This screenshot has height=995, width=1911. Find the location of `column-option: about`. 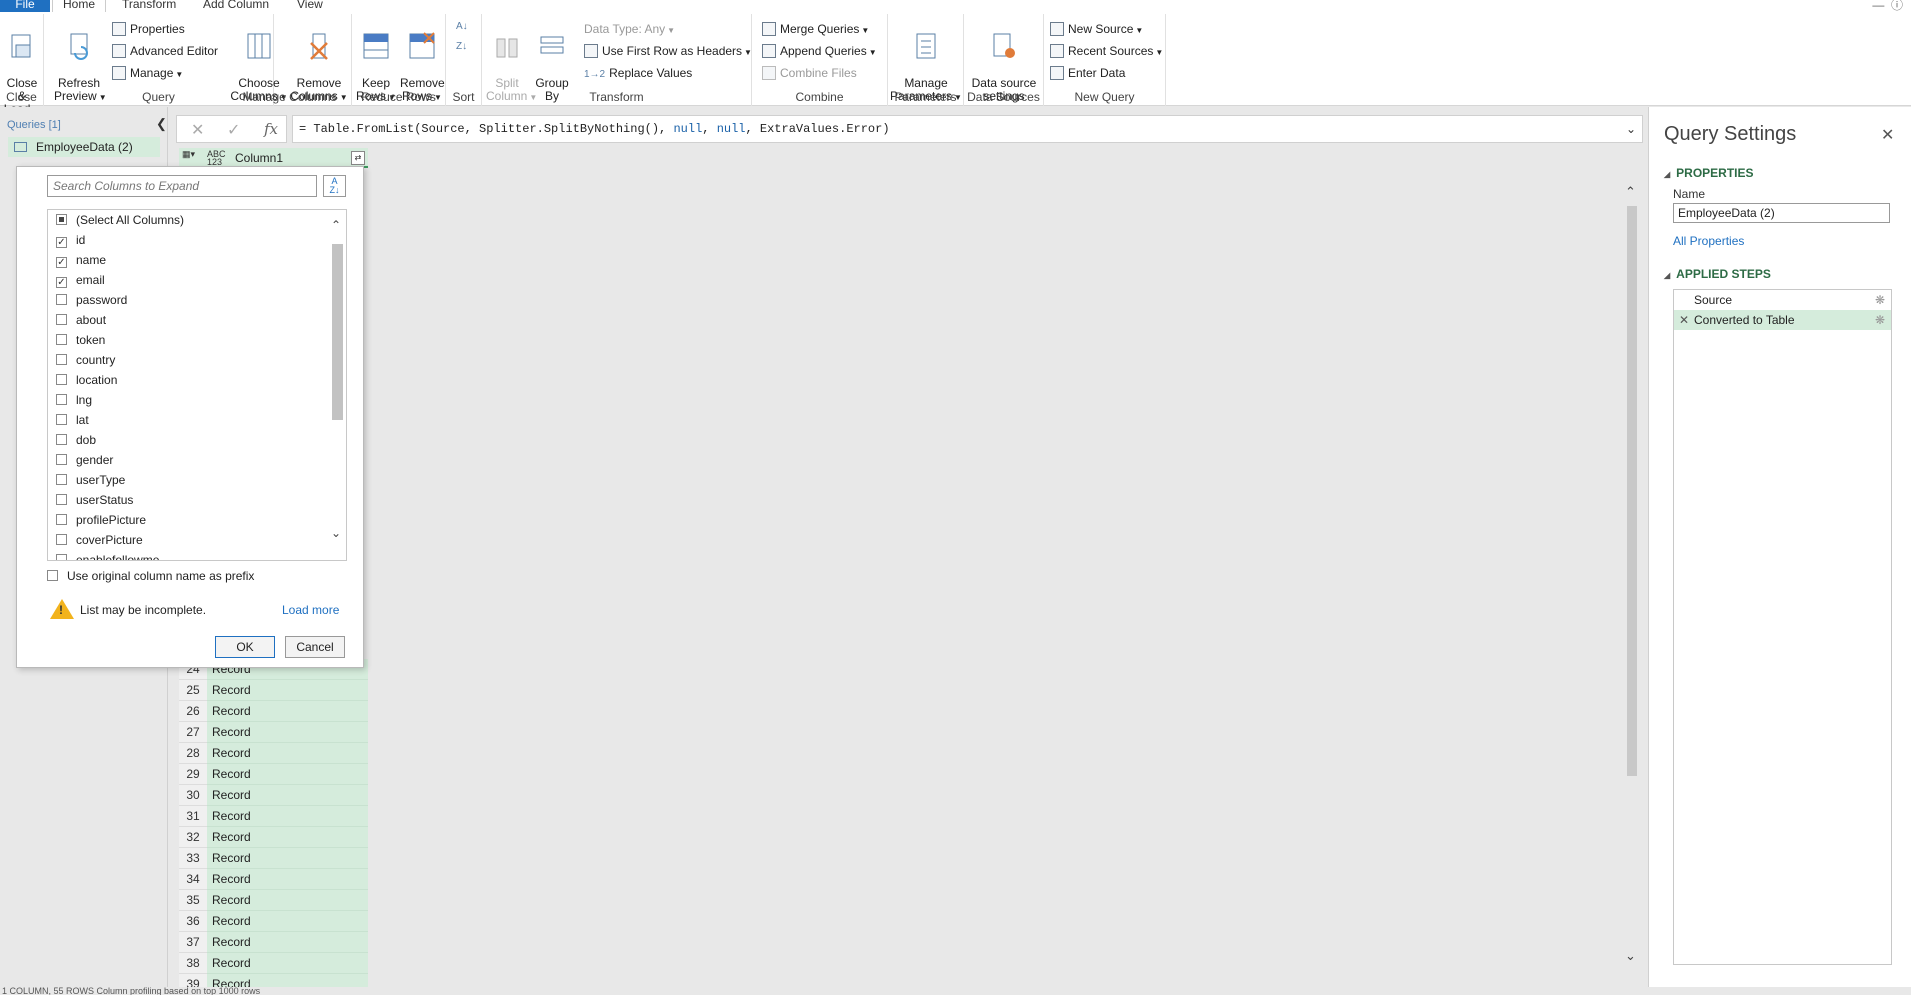

column-option: about is located at coordinates (81, 320).